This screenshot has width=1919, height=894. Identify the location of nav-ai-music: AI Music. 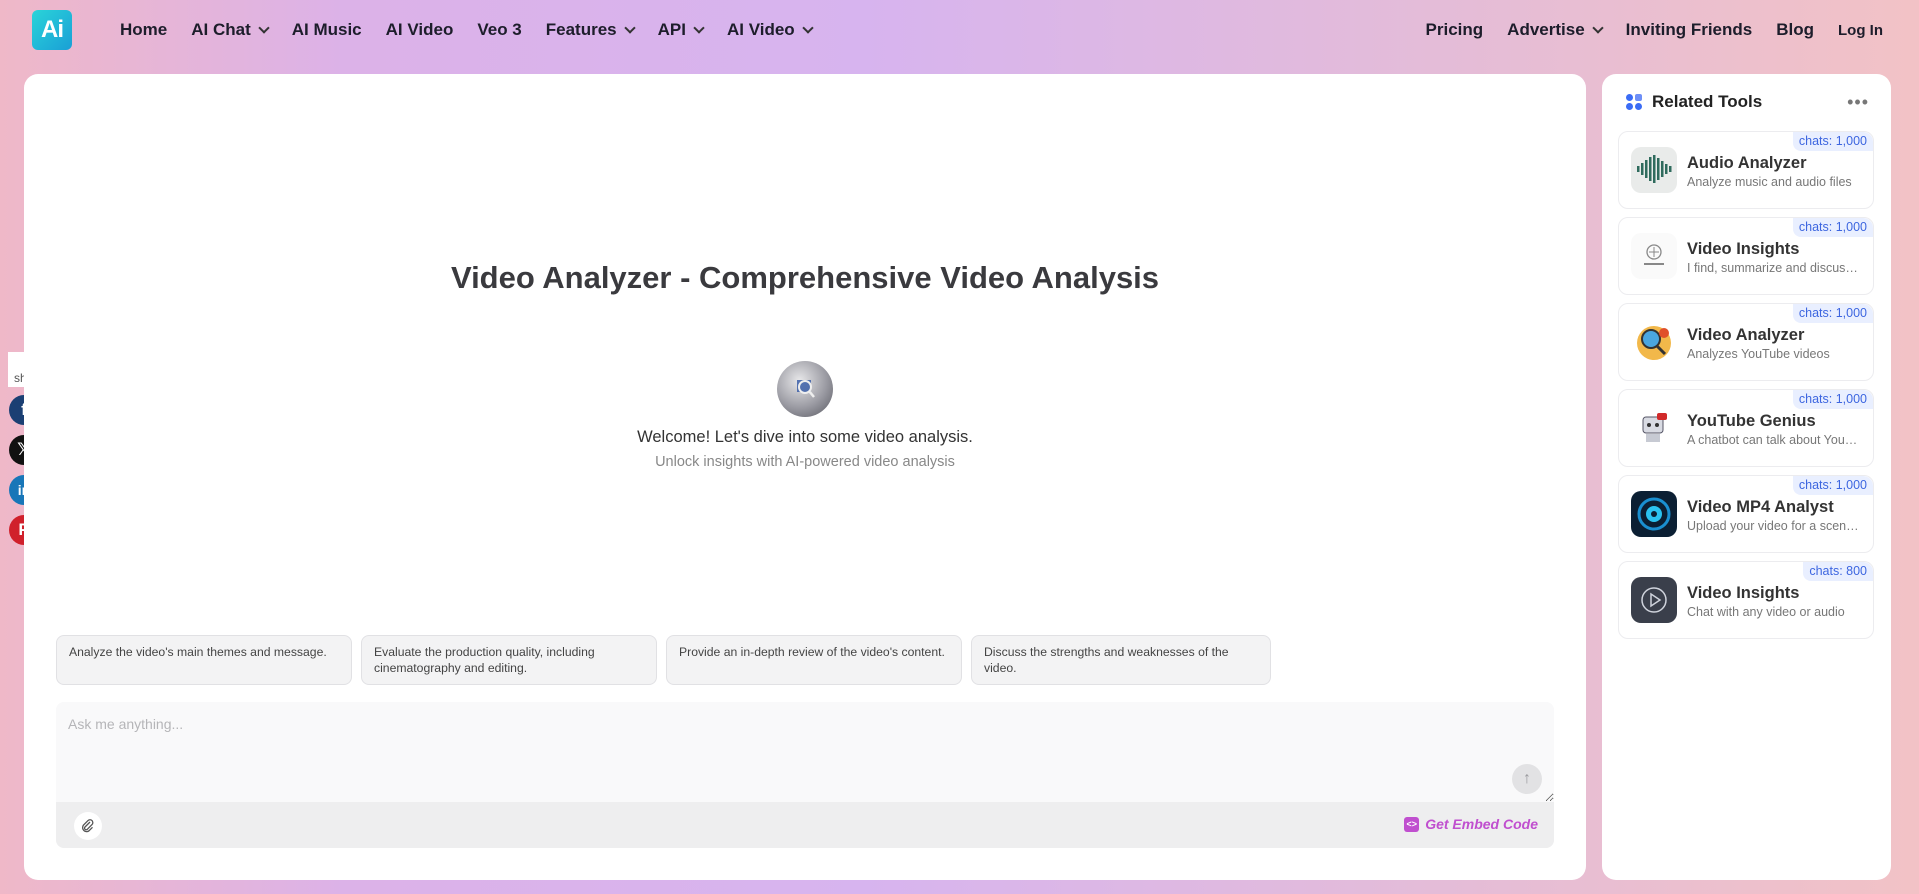
(327, 30).